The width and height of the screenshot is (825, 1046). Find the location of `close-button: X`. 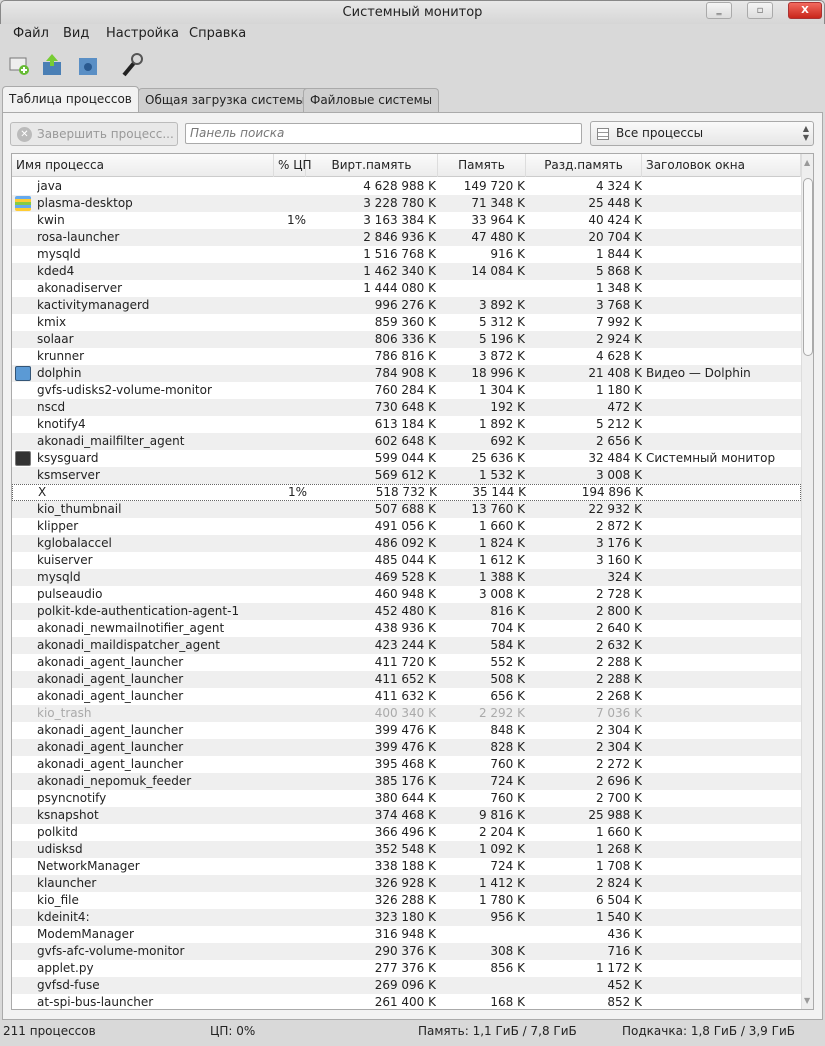

close-button: X is located at coordinates (805, 10).